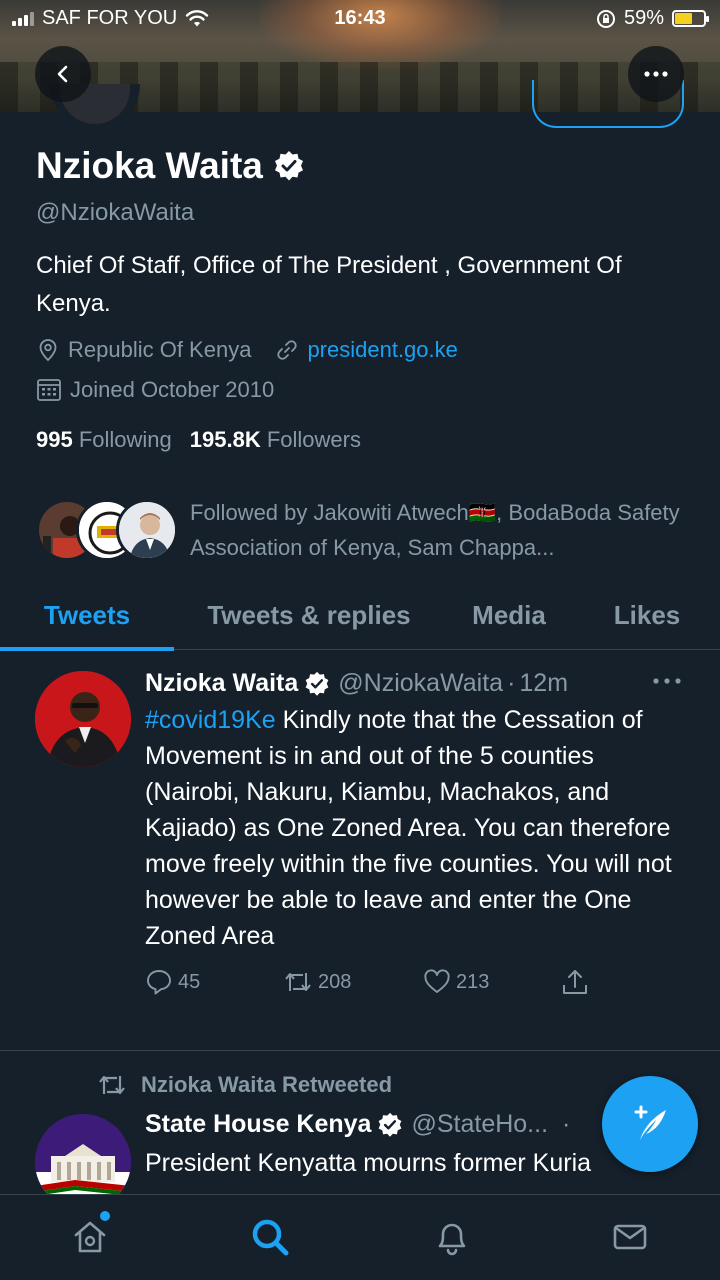  I want to click on retweet-author-name: State House Kenya, so click(258, 1124).